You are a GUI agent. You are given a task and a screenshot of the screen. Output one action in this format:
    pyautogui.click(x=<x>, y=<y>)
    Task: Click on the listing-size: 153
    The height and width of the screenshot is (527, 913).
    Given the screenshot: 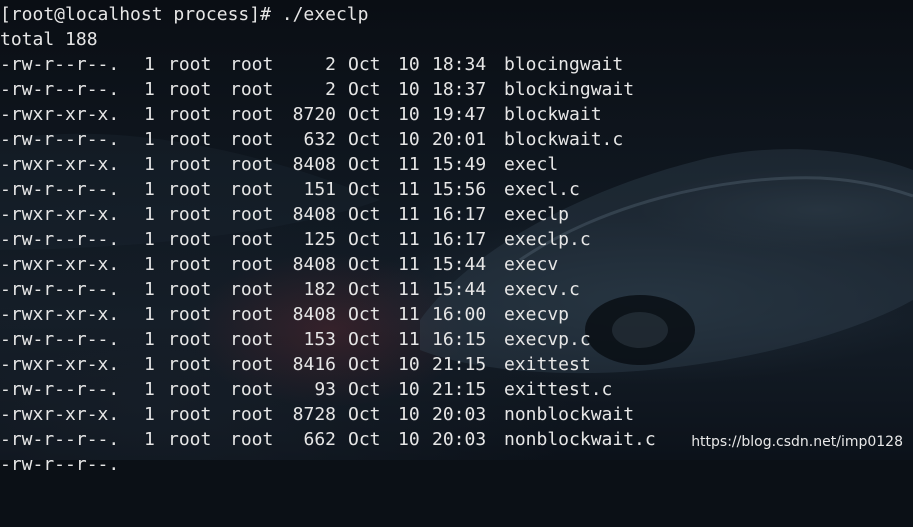 What is the action you would take?
    pyautogui.click(x=319, y=339)
    